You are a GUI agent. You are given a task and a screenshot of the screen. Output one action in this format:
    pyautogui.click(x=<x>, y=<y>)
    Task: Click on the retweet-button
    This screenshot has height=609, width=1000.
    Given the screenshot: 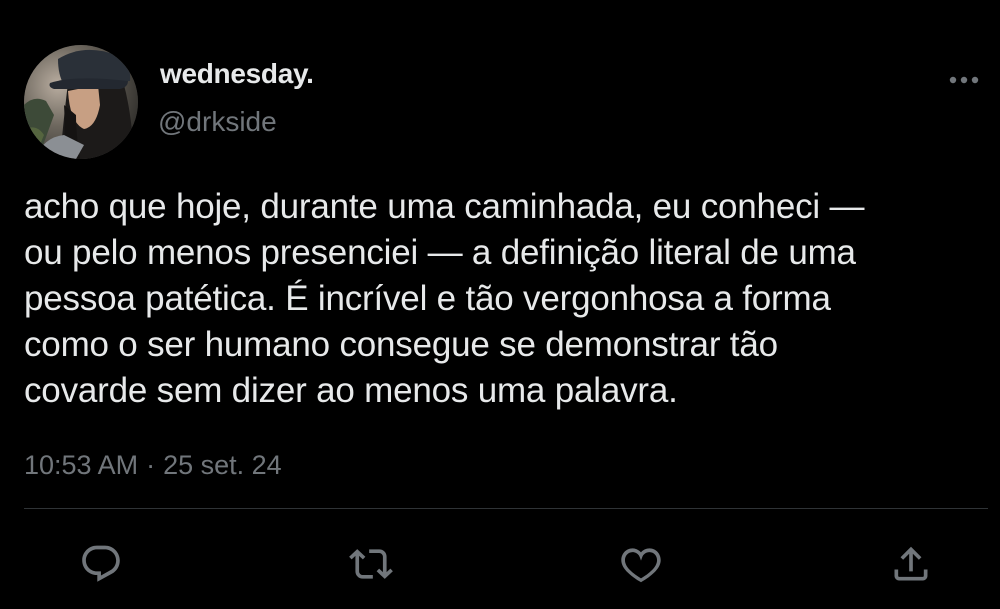 What is the action you would take?
    pyautogui.click(x=371, y=564)
    